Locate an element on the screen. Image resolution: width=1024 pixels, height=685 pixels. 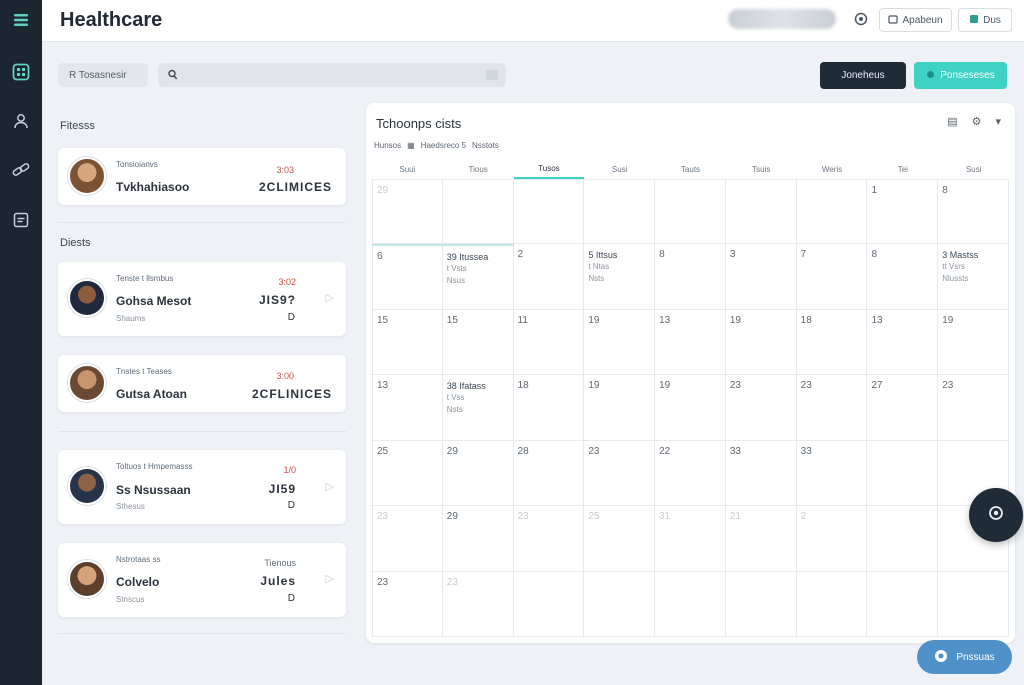
calendar-sub-2: Haedsreco 5 is located at coordinates (443, 145).